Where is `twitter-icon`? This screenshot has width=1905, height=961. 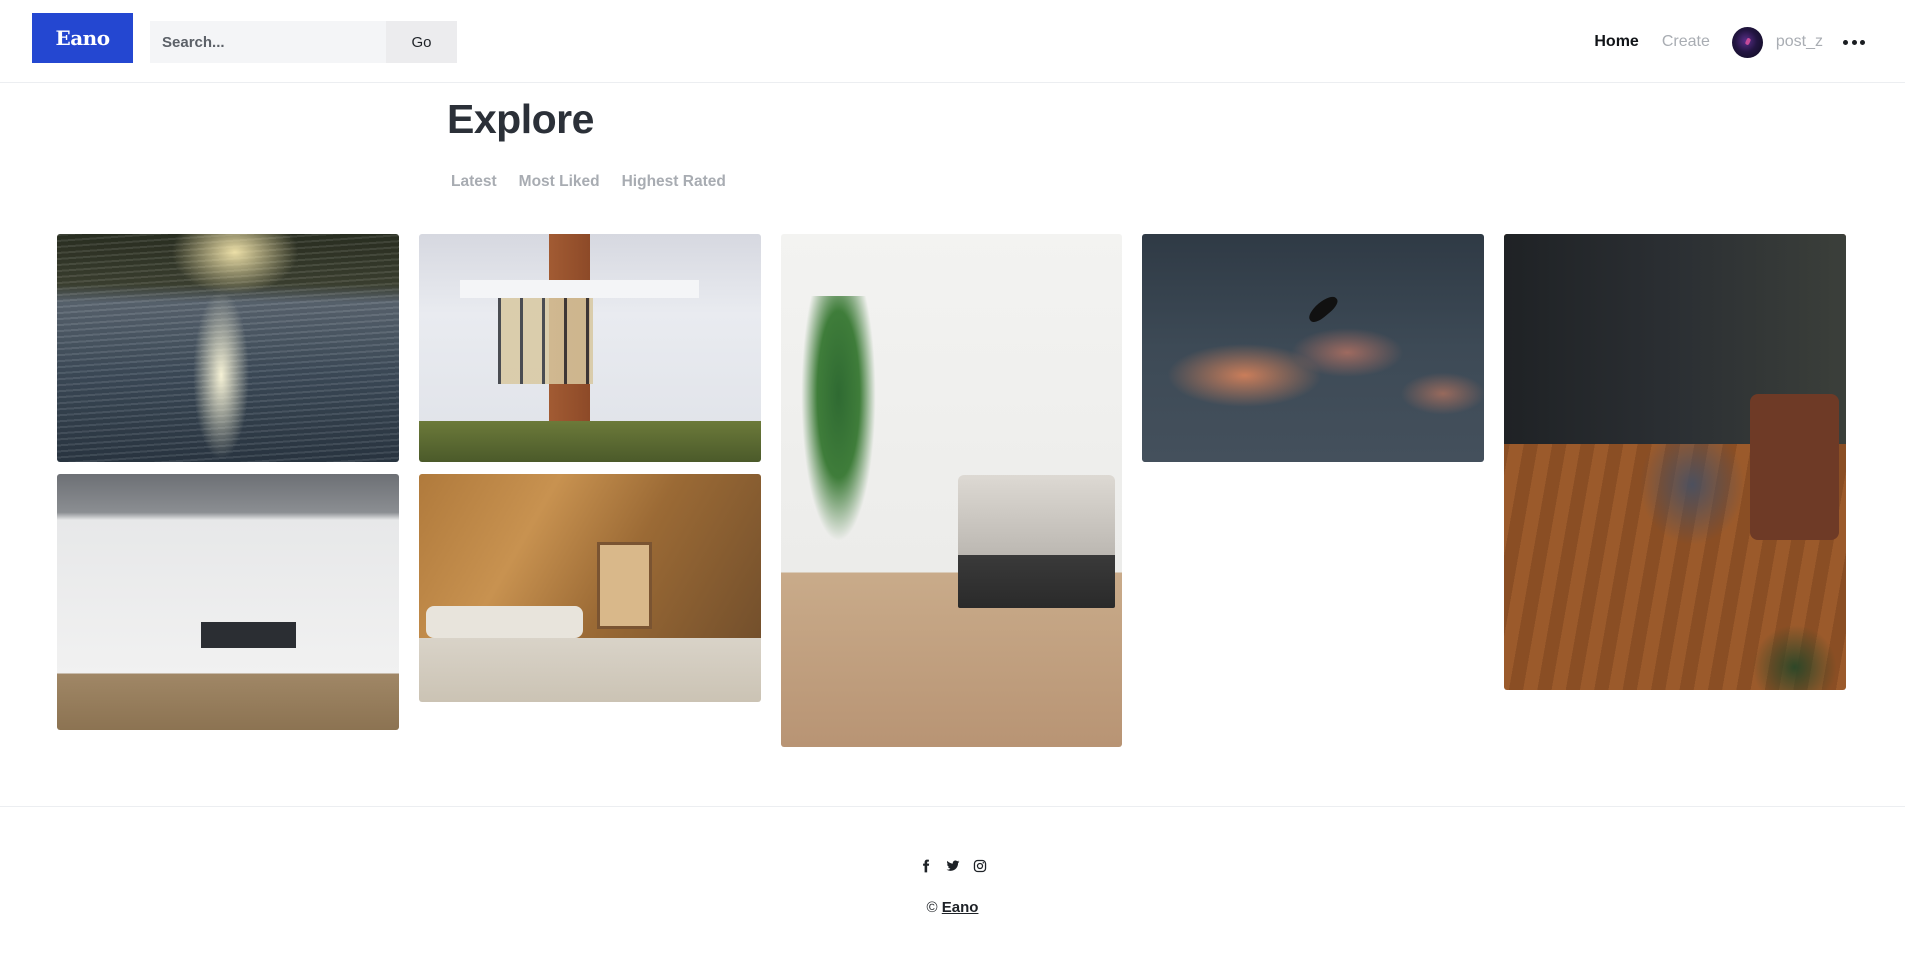
twitter-icon is located at coordinates (953, 866).